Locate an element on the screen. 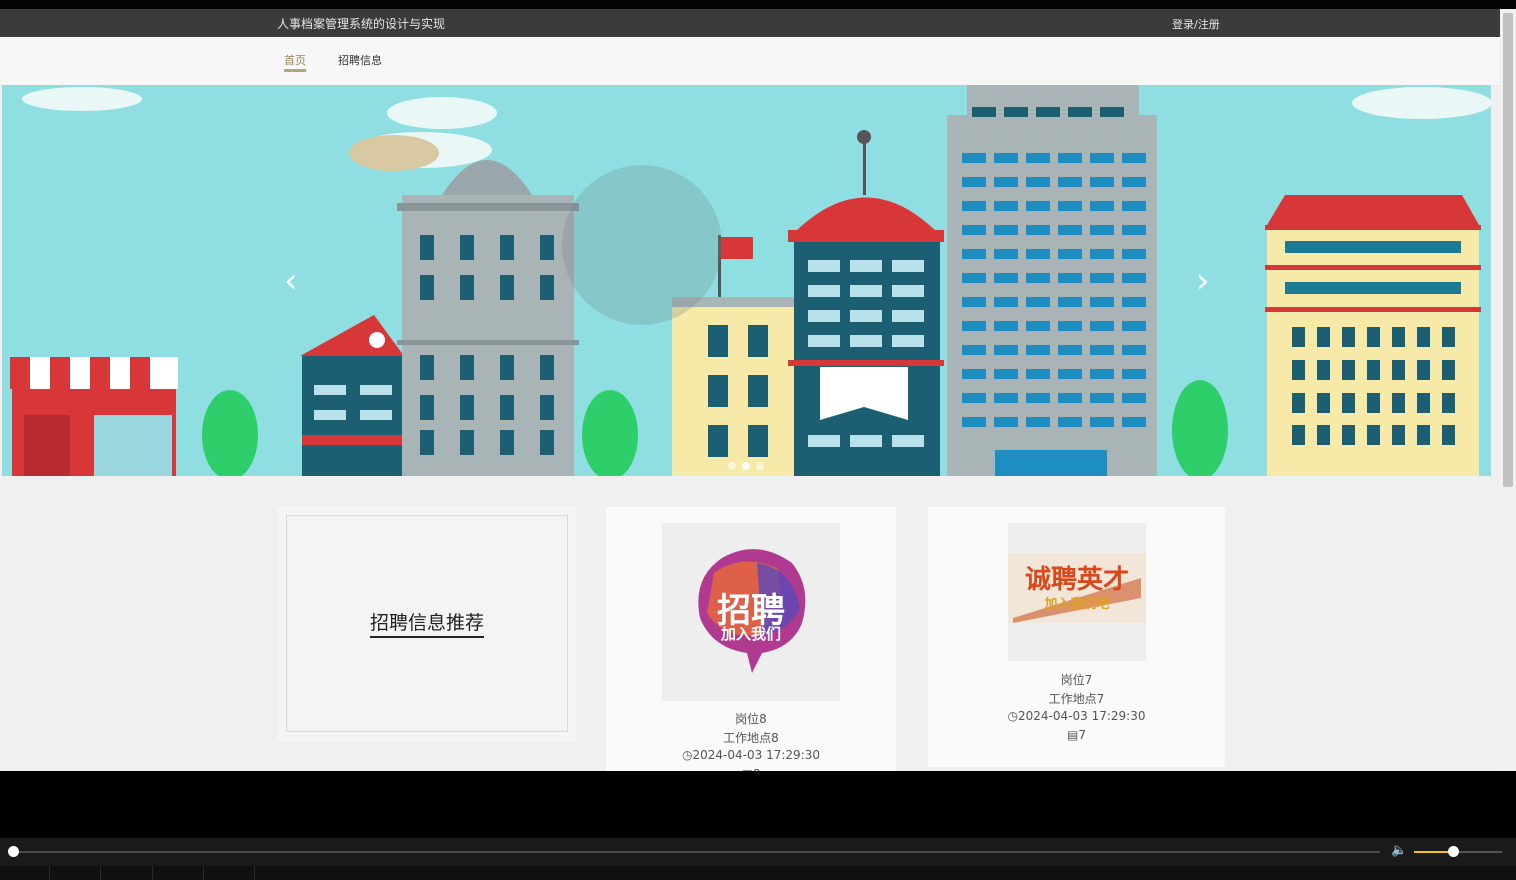 This screenshot has width=1516, height=880. nav-recruitment: 招聘信息 is located at coordinates (360, 60).